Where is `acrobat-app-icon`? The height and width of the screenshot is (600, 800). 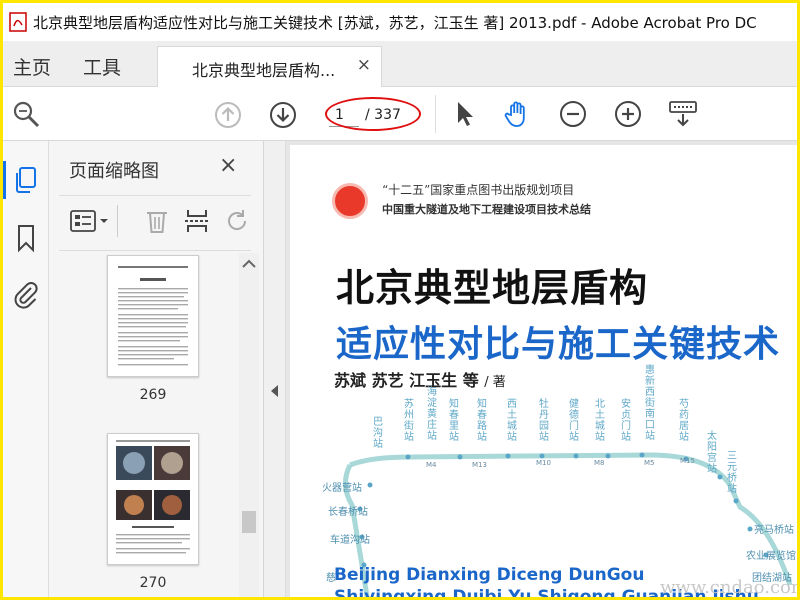
acrobat-app-icon is located at coordinates (18, 22).